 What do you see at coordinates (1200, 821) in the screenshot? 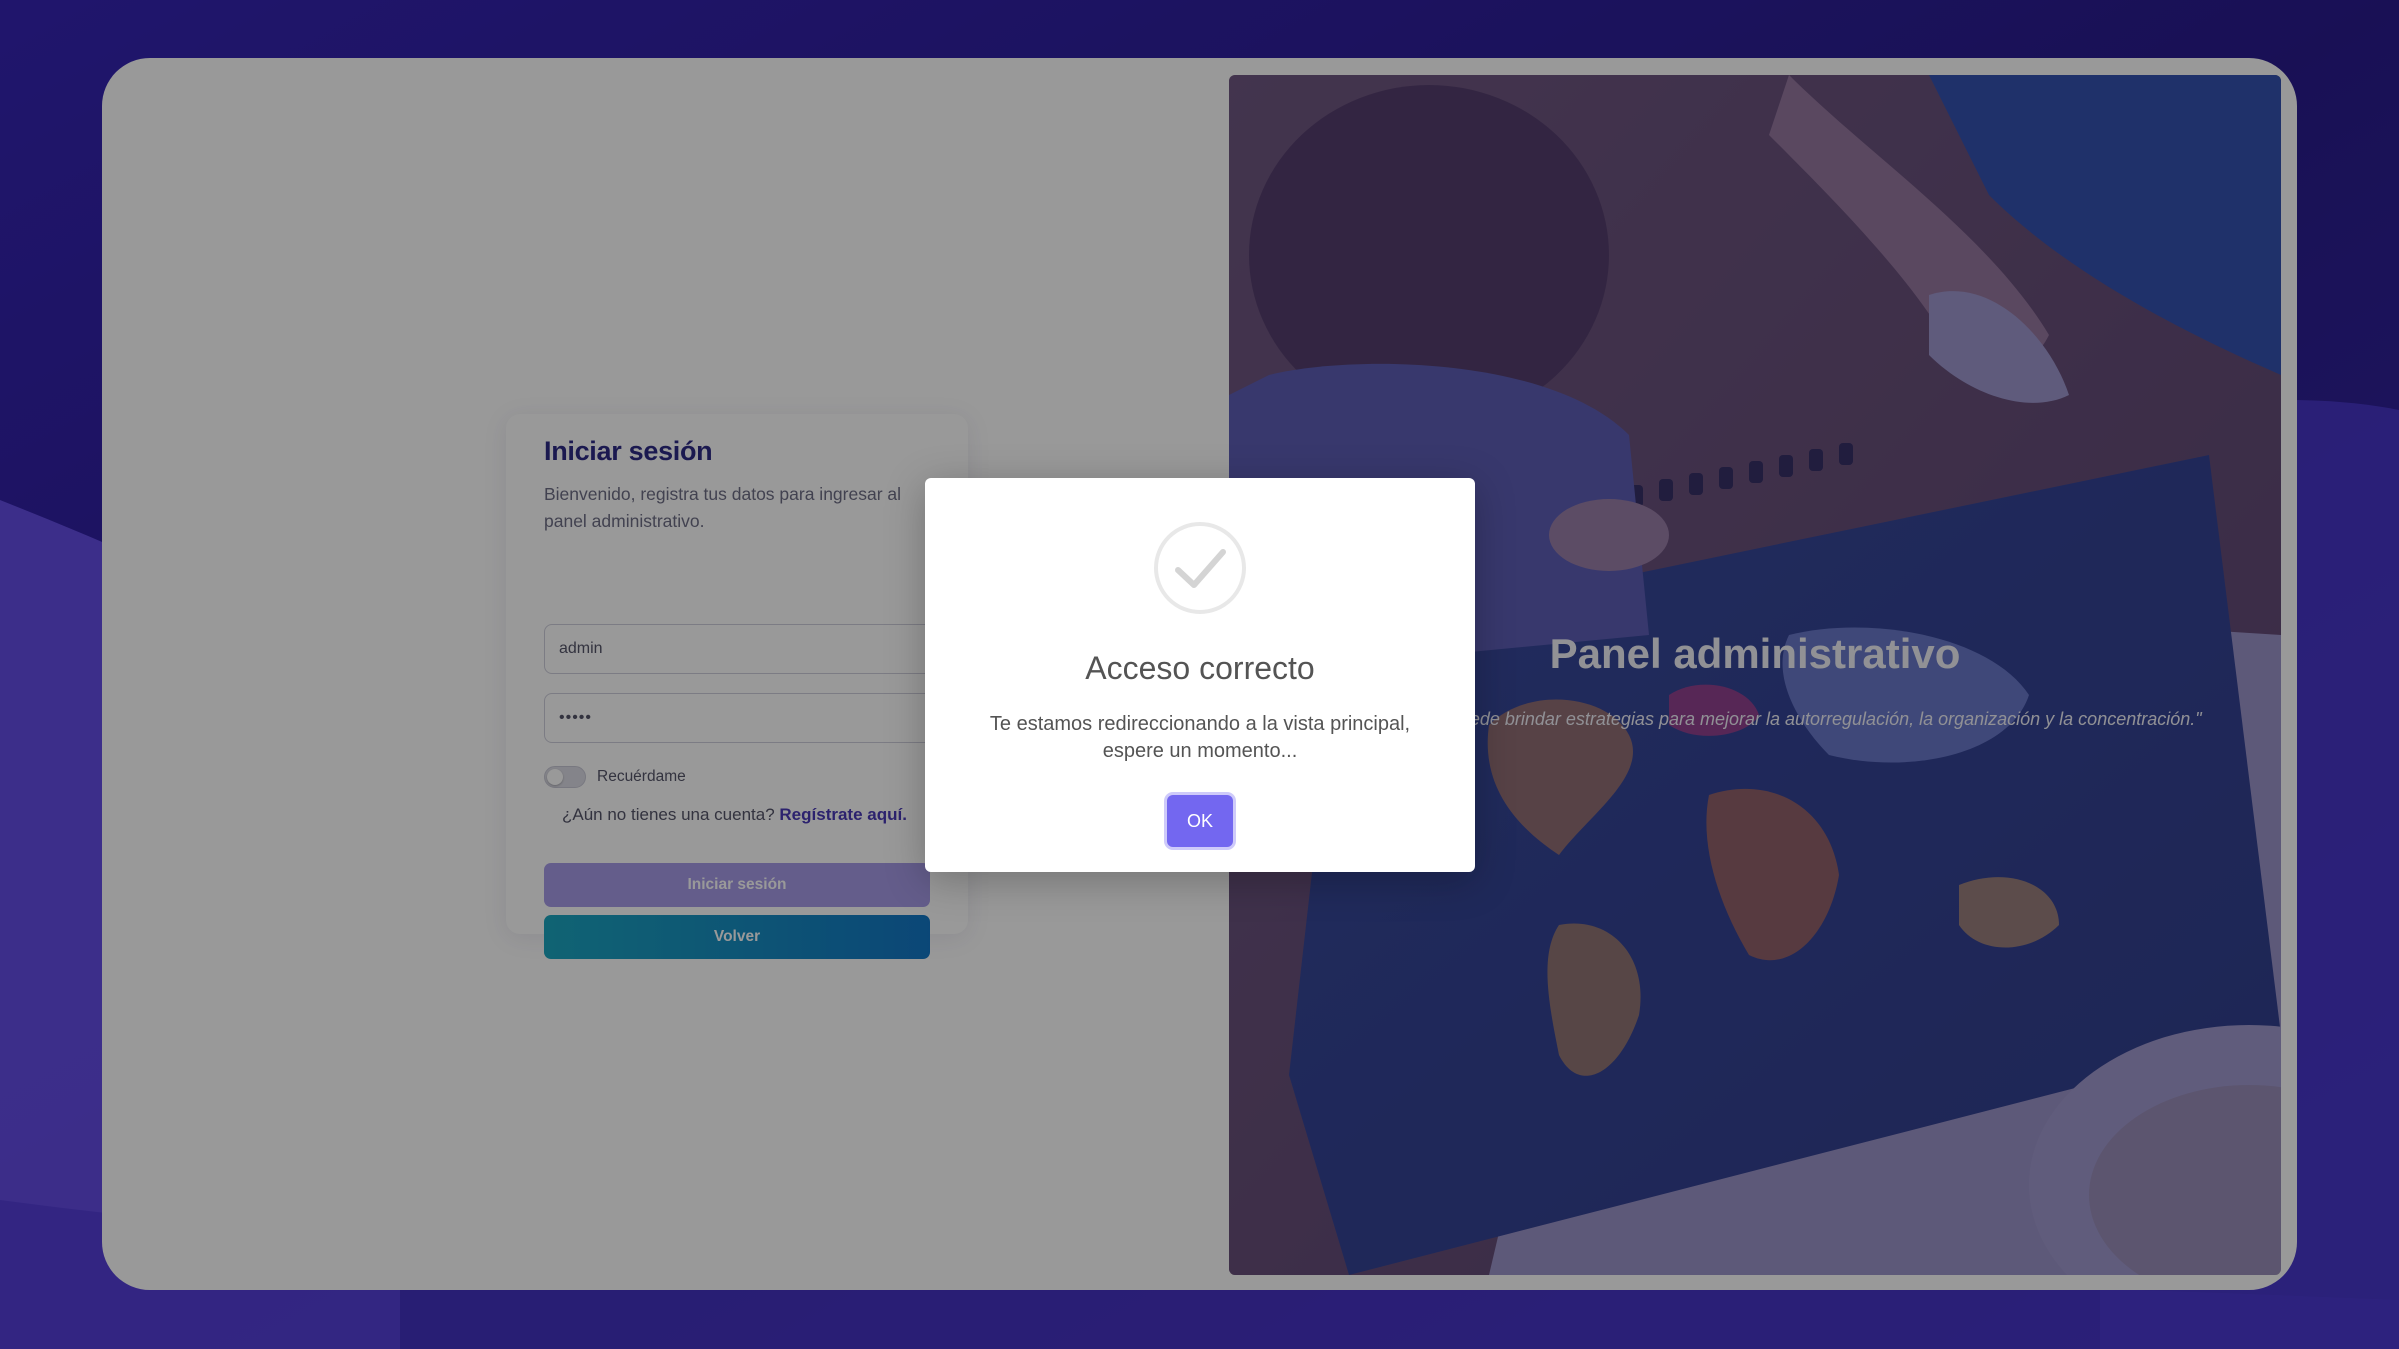
I see `ok-button: OK` at bounding box center [1200, 821].